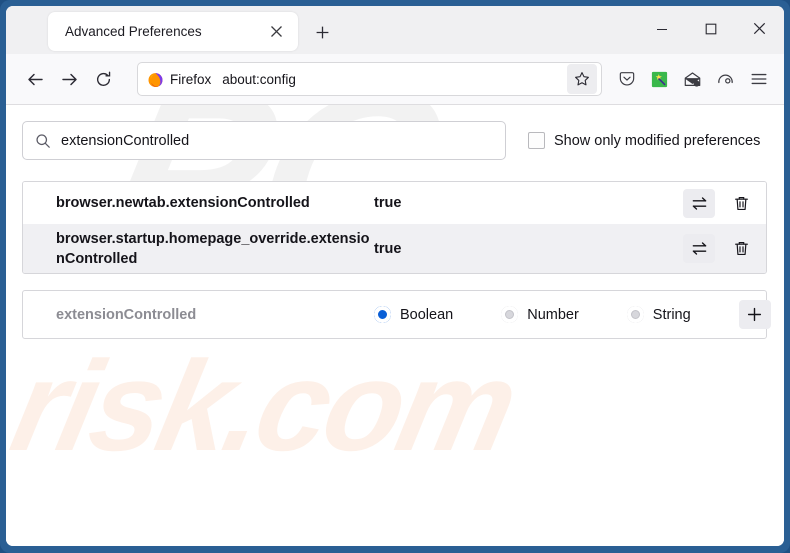 The height and width of the screenshot is (553, 790). Describe the element at coordinates (276, 32) in the screenshot. I see `close-tab-icon` at that location.